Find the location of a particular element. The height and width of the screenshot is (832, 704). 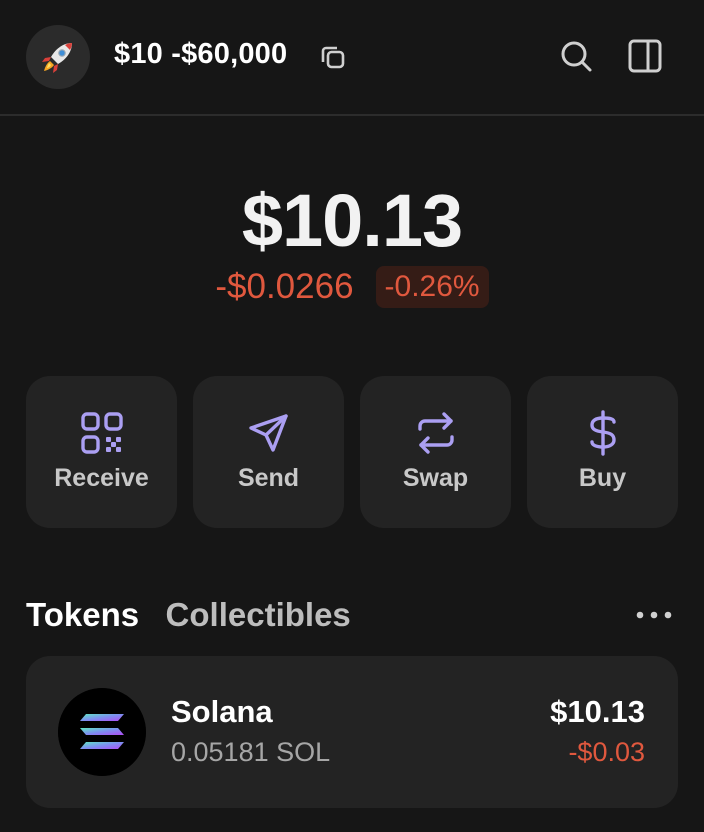

balance-change-usd: -$0.0266 is located at coordinates (284, 286).